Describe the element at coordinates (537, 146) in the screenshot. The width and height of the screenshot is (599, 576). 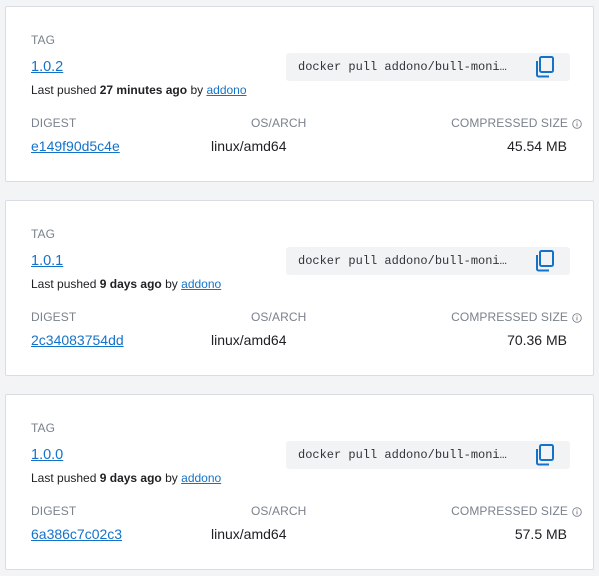
I see `compressed-size-value: 45.54 MB` at that location.